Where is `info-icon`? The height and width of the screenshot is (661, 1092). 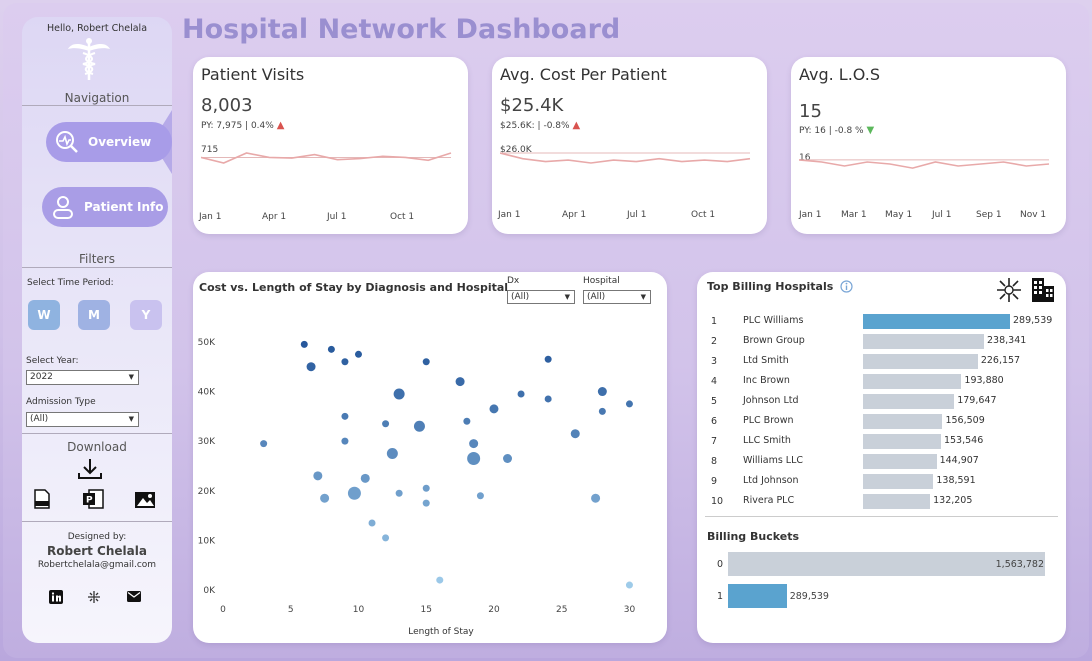 info-icon is located at coordinates (846, 286).